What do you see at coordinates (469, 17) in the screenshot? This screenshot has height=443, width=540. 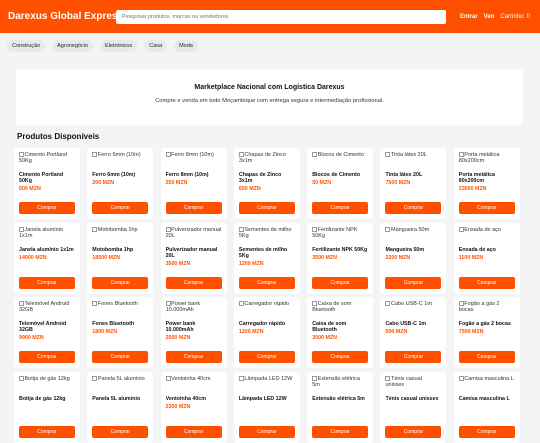 I see `login-link: Entrar` at bounding box center [469, 17].